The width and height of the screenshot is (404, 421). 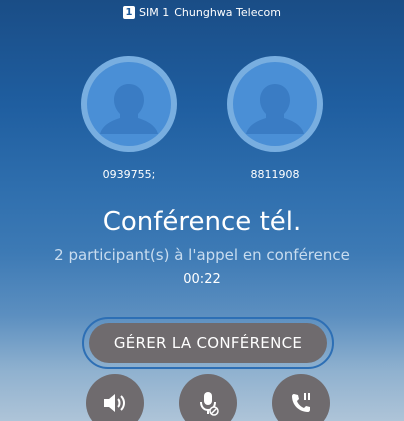 What do you see at coordinates (227, 12) in the screenshot?
I see `carrier-name: Chunghwa Telecom` at bounding box center [227, 12].